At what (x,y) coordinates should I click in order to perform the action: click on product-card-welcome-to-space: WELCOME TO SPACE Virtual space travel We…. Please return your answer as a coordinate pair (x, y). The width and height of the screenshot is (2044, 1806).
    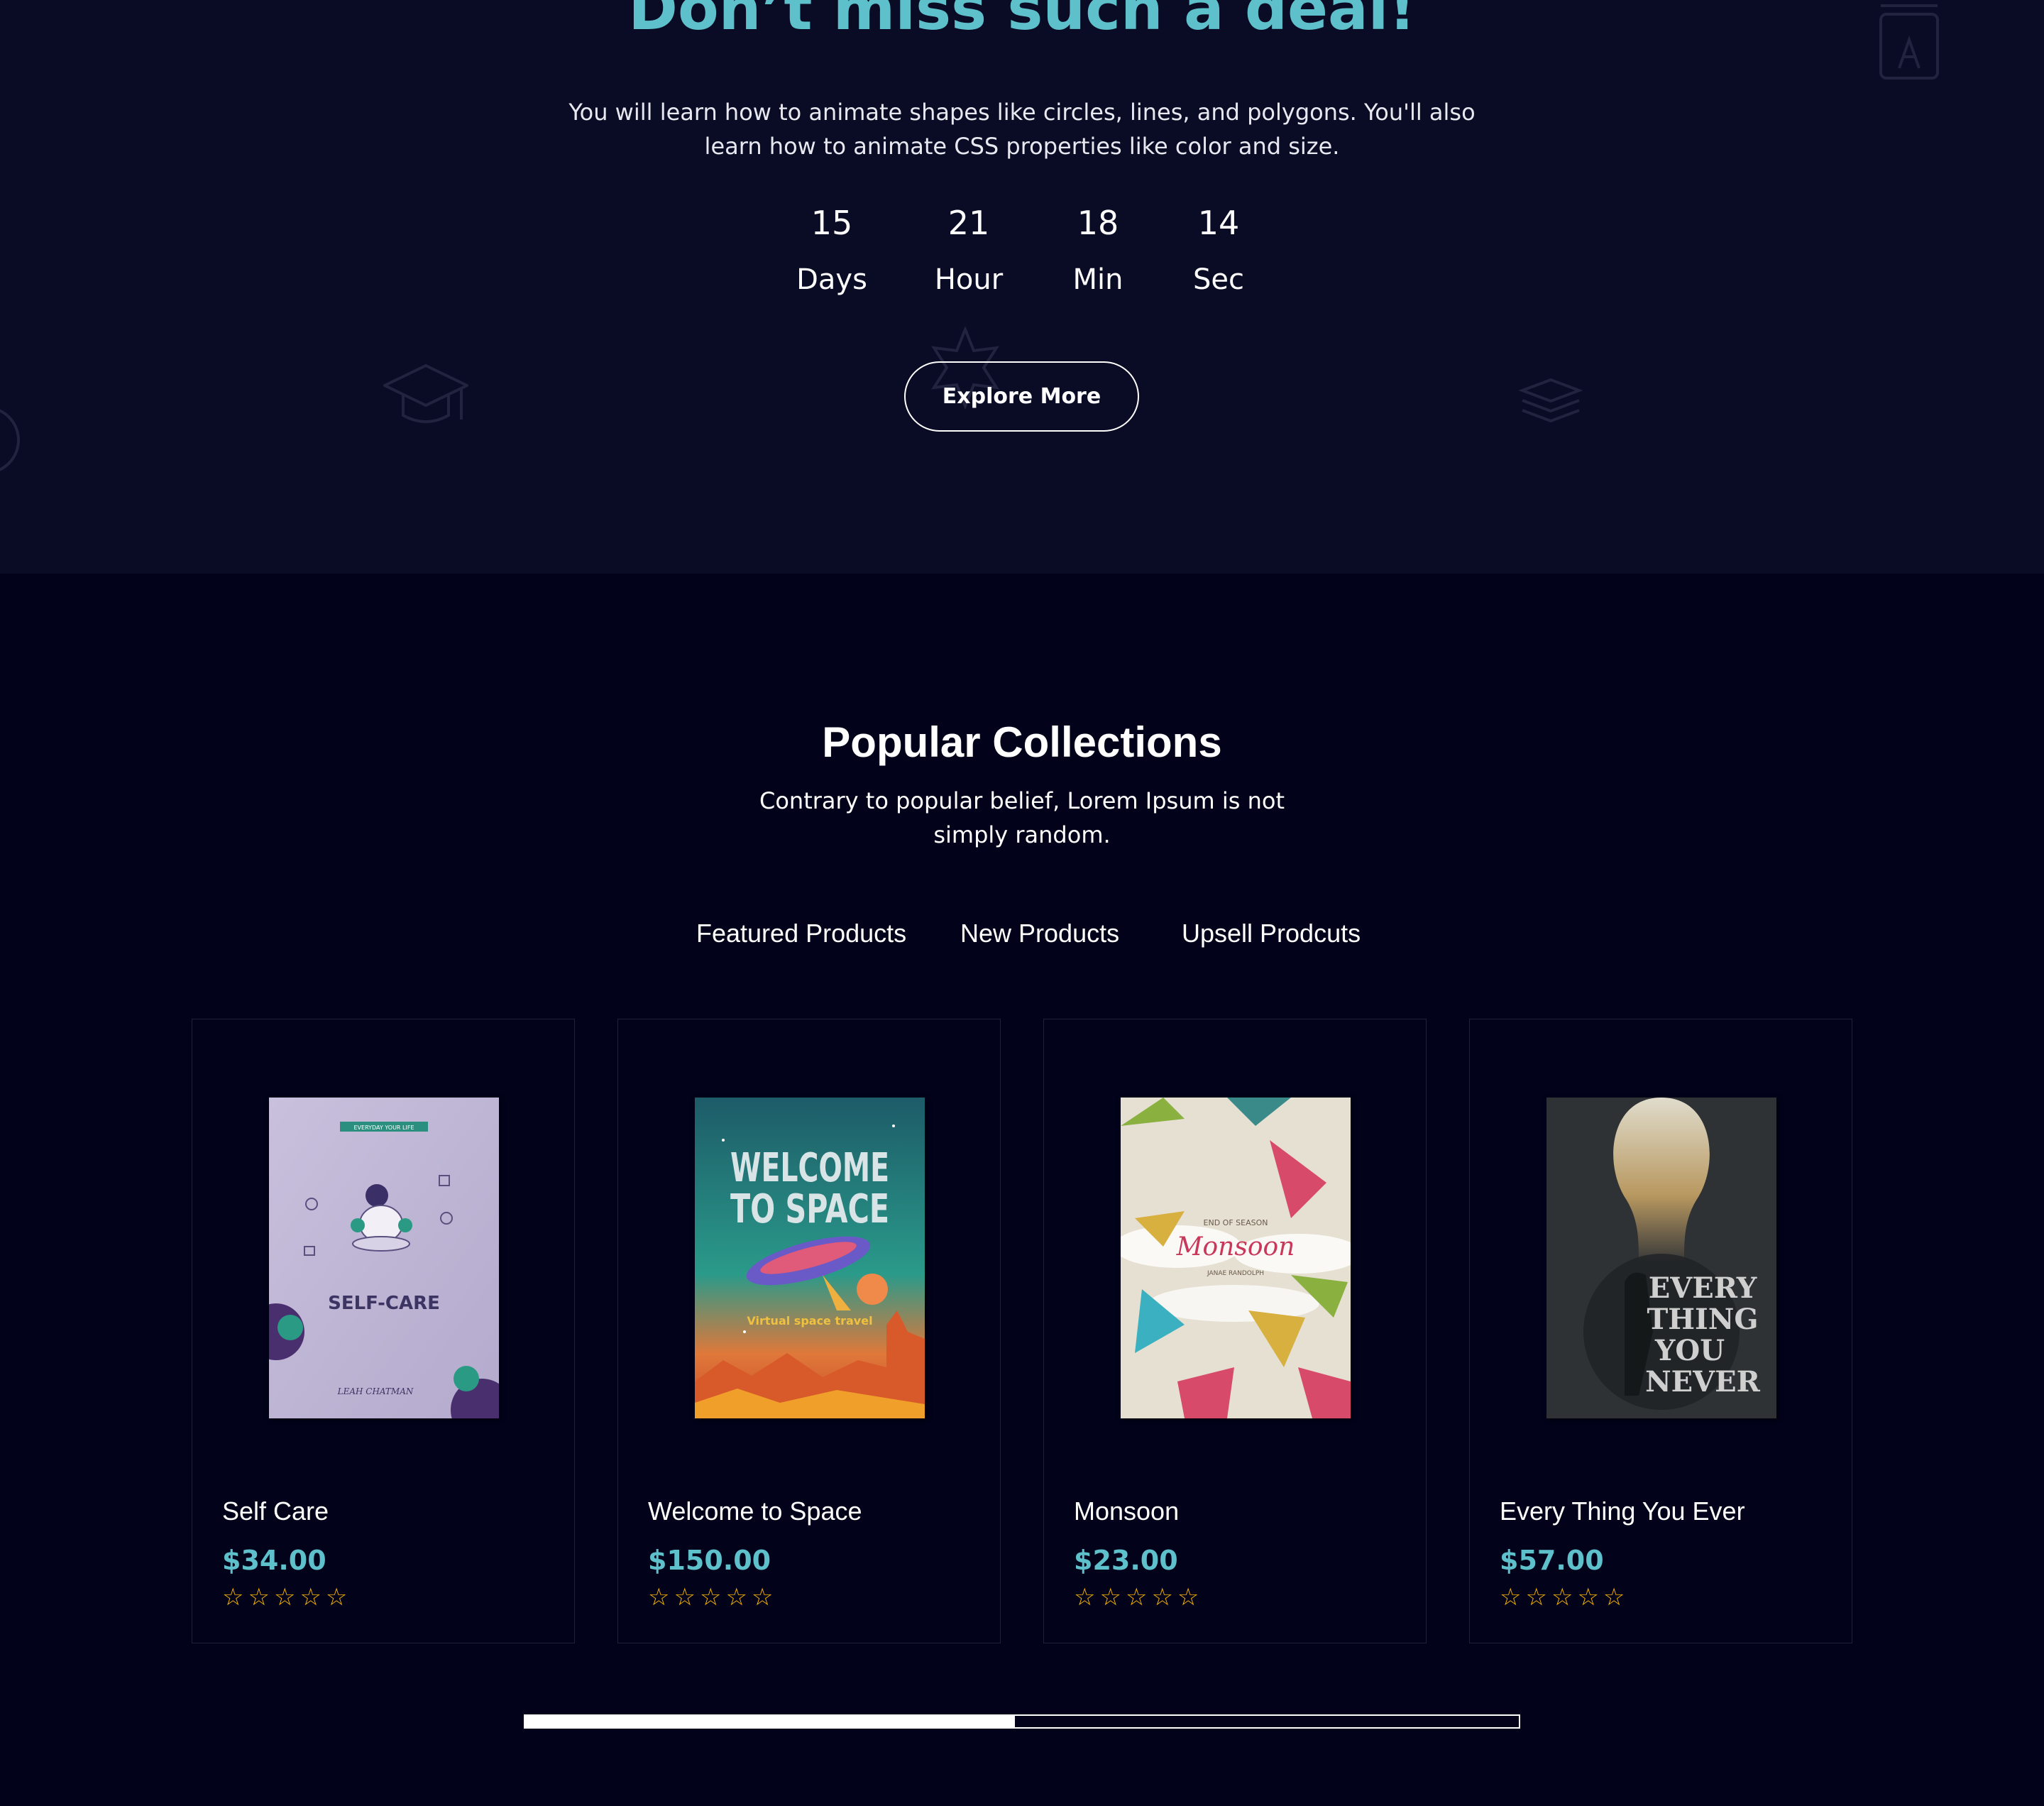
    Looking at the image, I should click on (809, 1331).